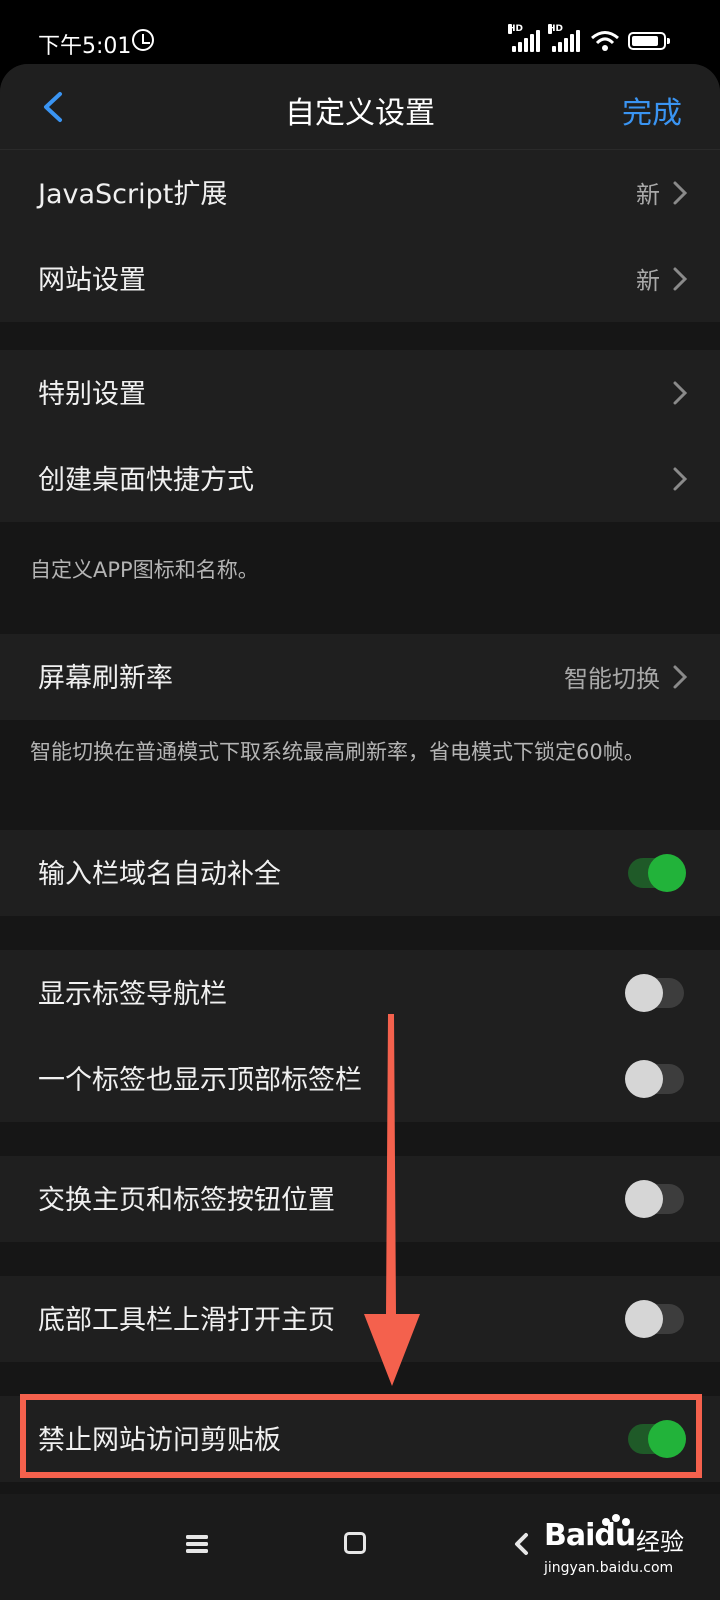 Image resolution: width=720 pixels, height=1600 pixels. What do you see at coordinates (133, 194) in the screenshot?
I see `row-label: JavaScript扩展` at bounding box center [133, 194].